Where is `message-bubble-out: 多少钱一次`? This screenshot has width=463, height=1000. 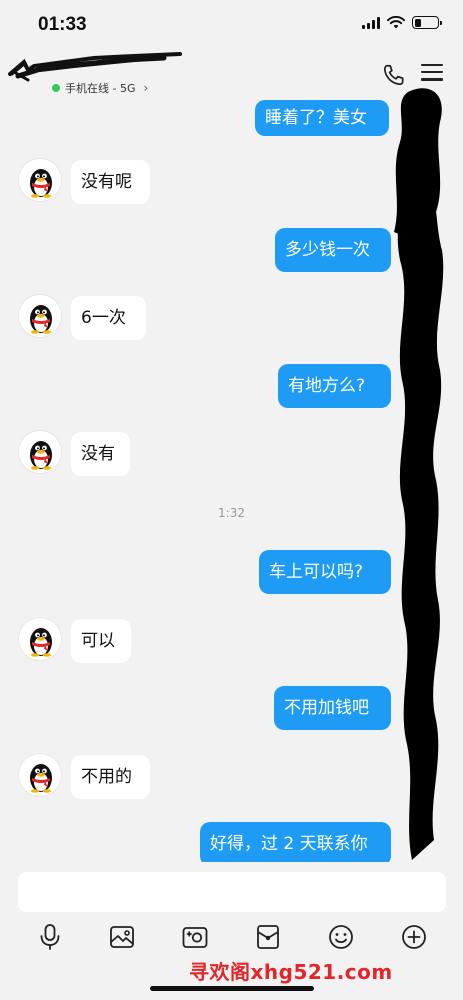
message-bubble-out: 多少钱一次 is located at coordinates (333, 250).